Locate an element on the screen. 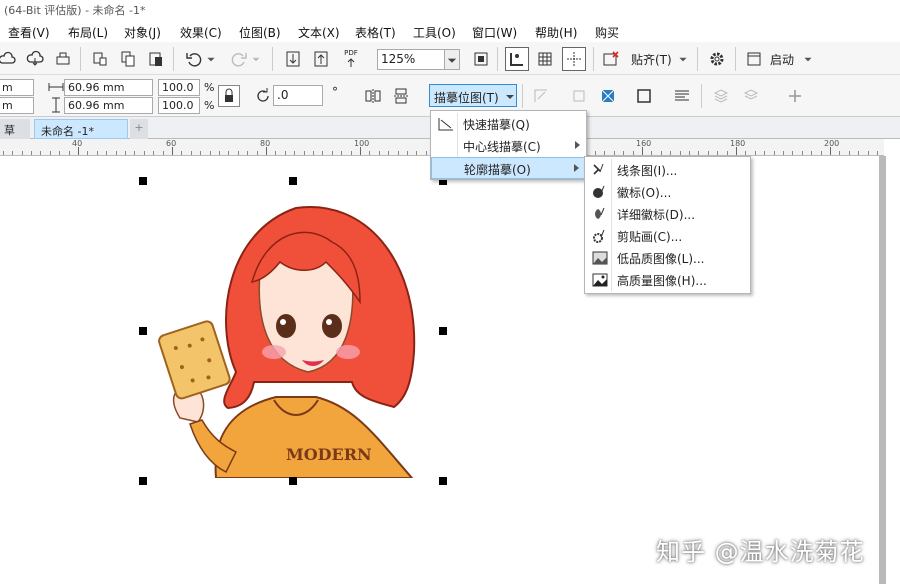 Image resolution: width=900 pixels, height=584 pixels. zoom-dropdown-icon is located at coordinates (452, 59).